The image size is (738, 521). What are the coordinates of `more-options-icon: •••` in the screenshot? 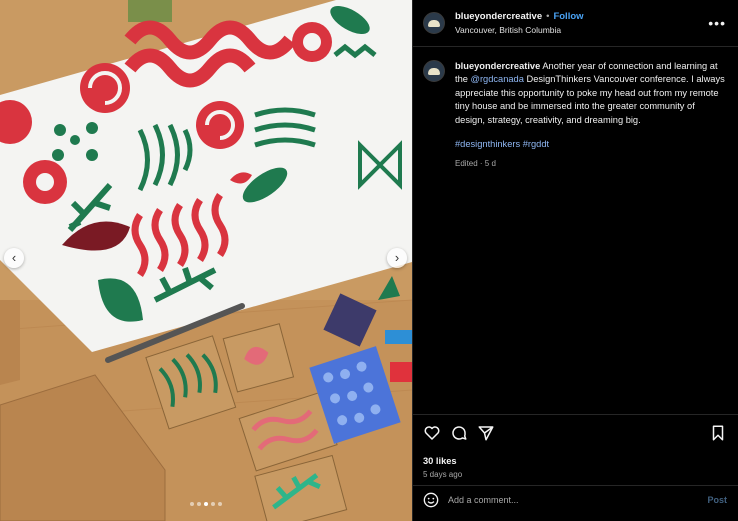 It's located at (717, 23).